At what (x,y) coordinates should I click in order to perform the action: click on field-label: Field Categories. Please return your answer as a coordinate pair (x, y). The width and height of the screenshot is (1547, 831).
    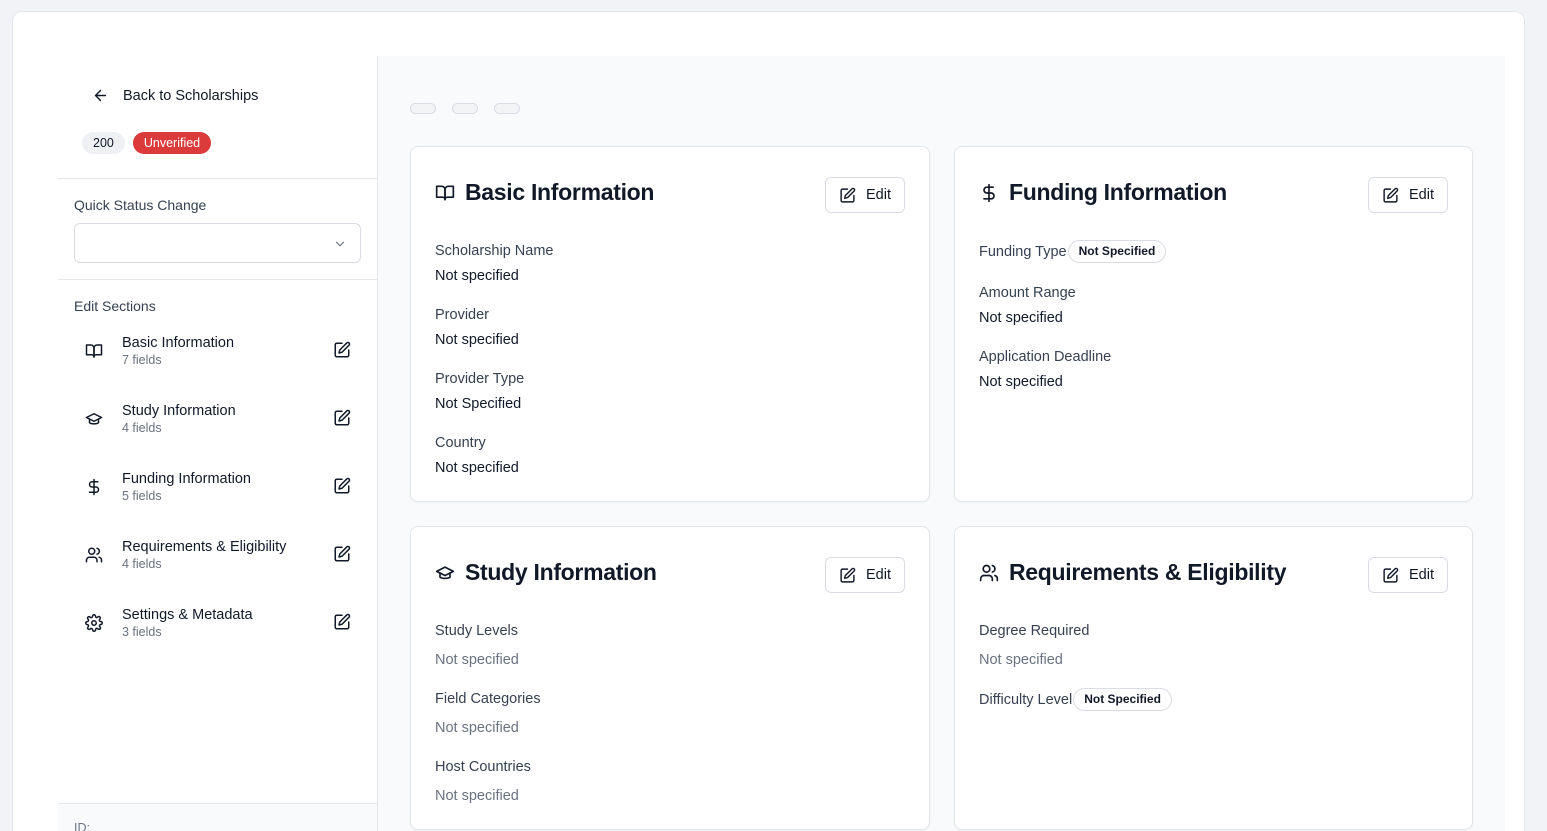
    Looking at the image, I should click on (488, 699).